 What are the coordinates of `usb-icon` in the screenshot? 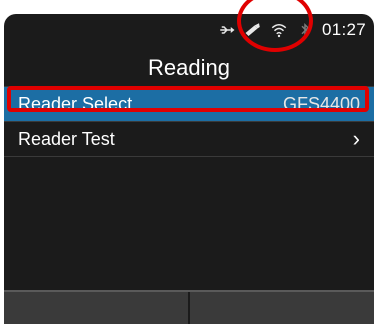 It's located at (227, 30).